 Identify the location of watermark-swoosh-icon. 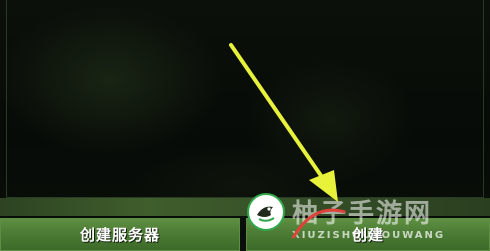
(318, 223).